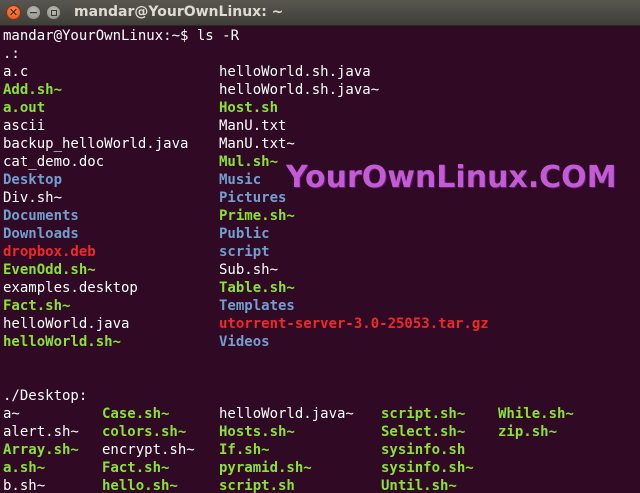 Image resolution: width=640 pixels, height=493 pixels. What do you see at coordinates (536, 414) in the screenshot?
I see `file-entry: While.sh~` at bounding box center [536, 414].